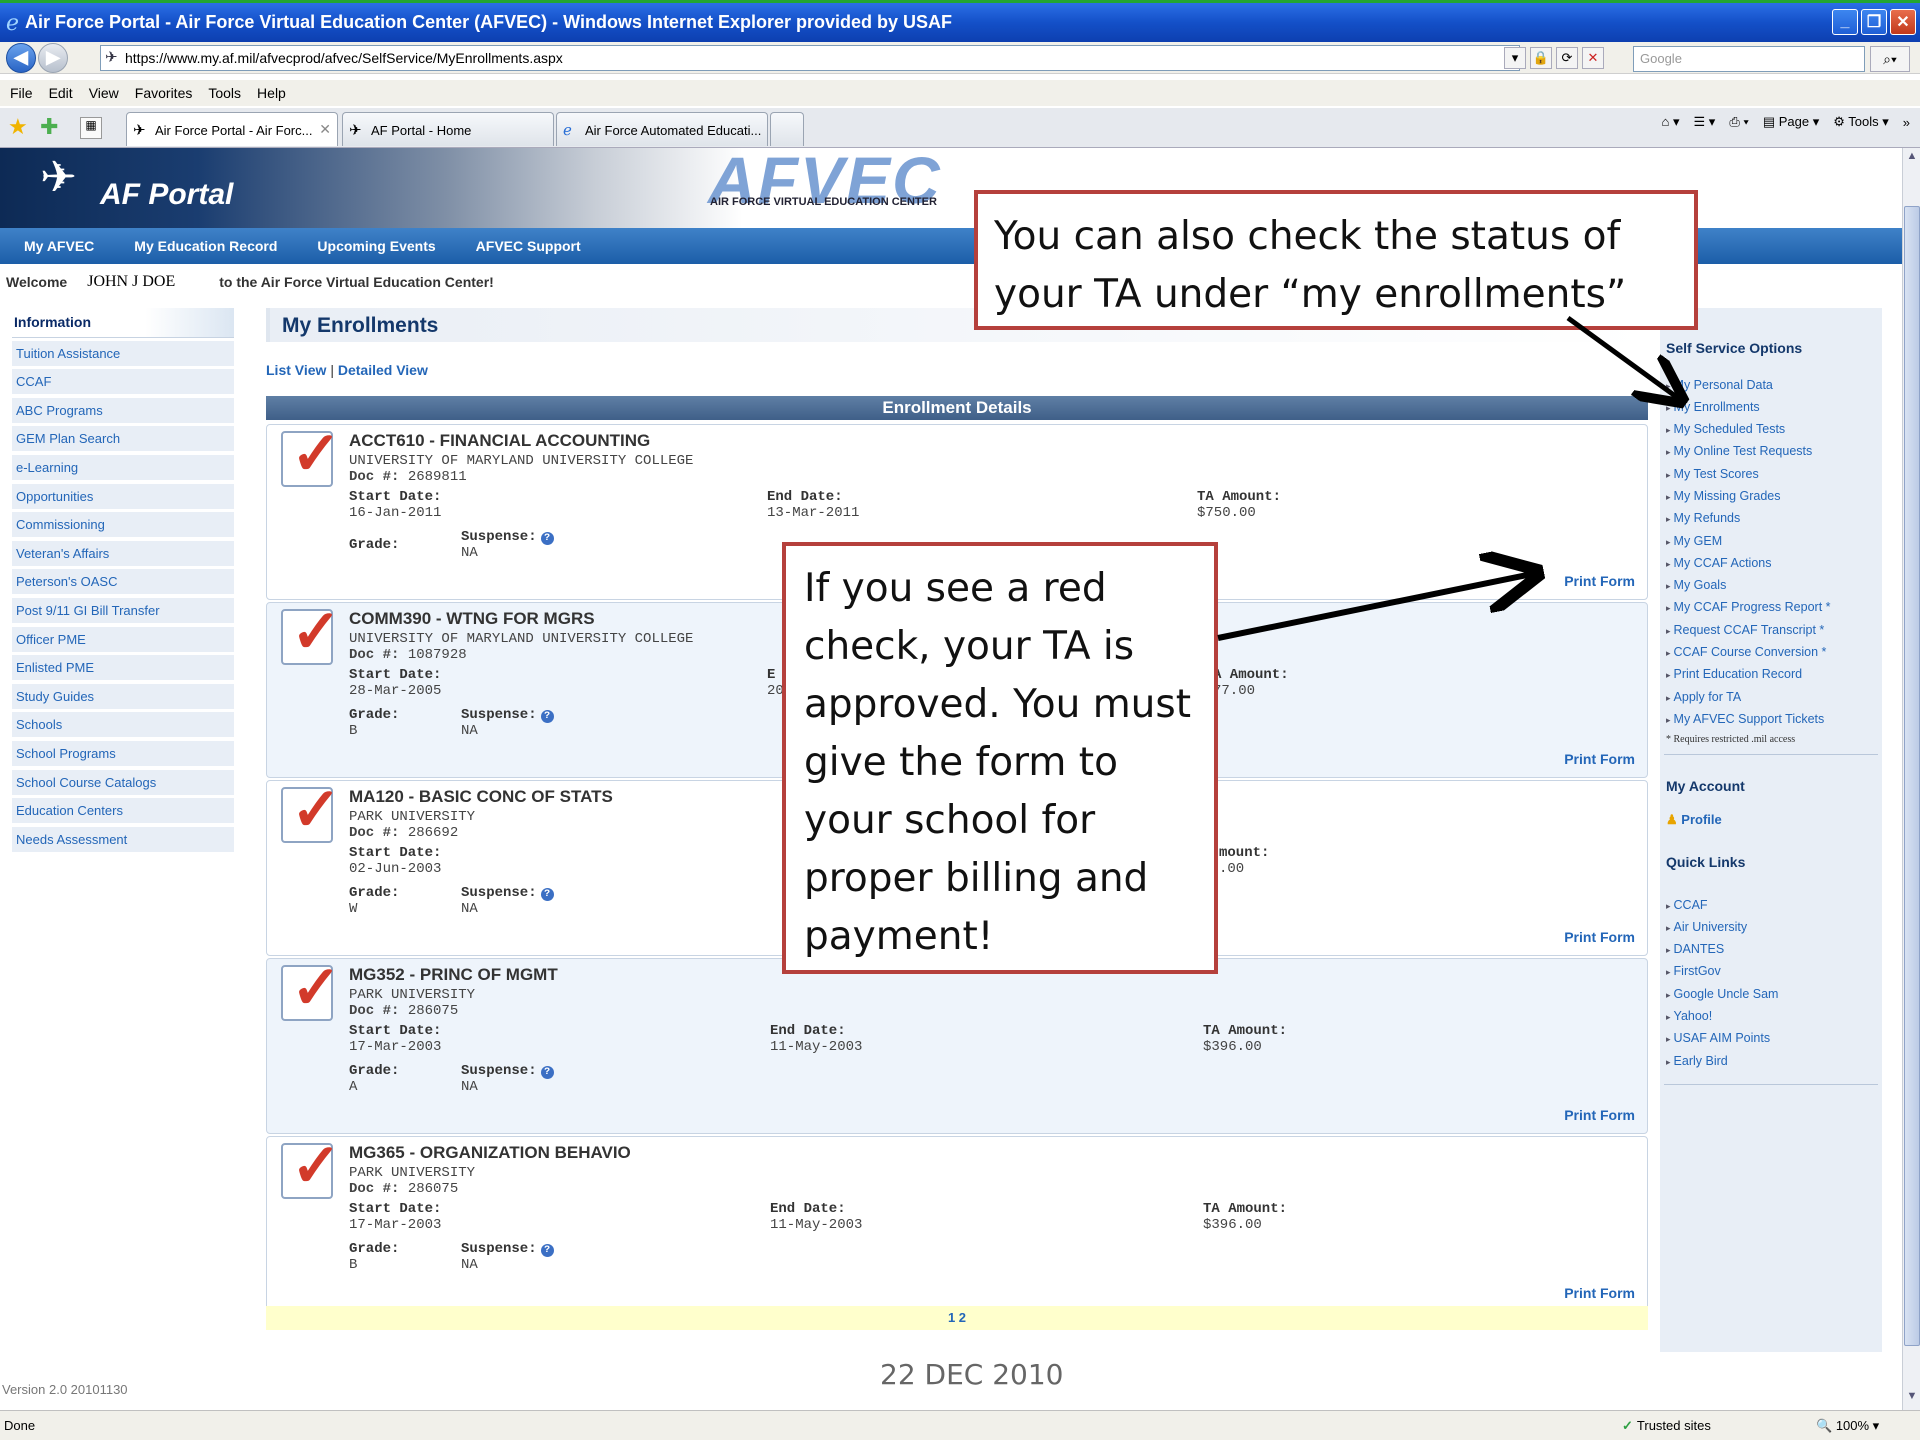 The image size is (1920, 1440). What do you see at coordinates (205, 246) in the screenshot?
I see `nav-my-education-record: My Education Record` at bounding box center [205, 246].